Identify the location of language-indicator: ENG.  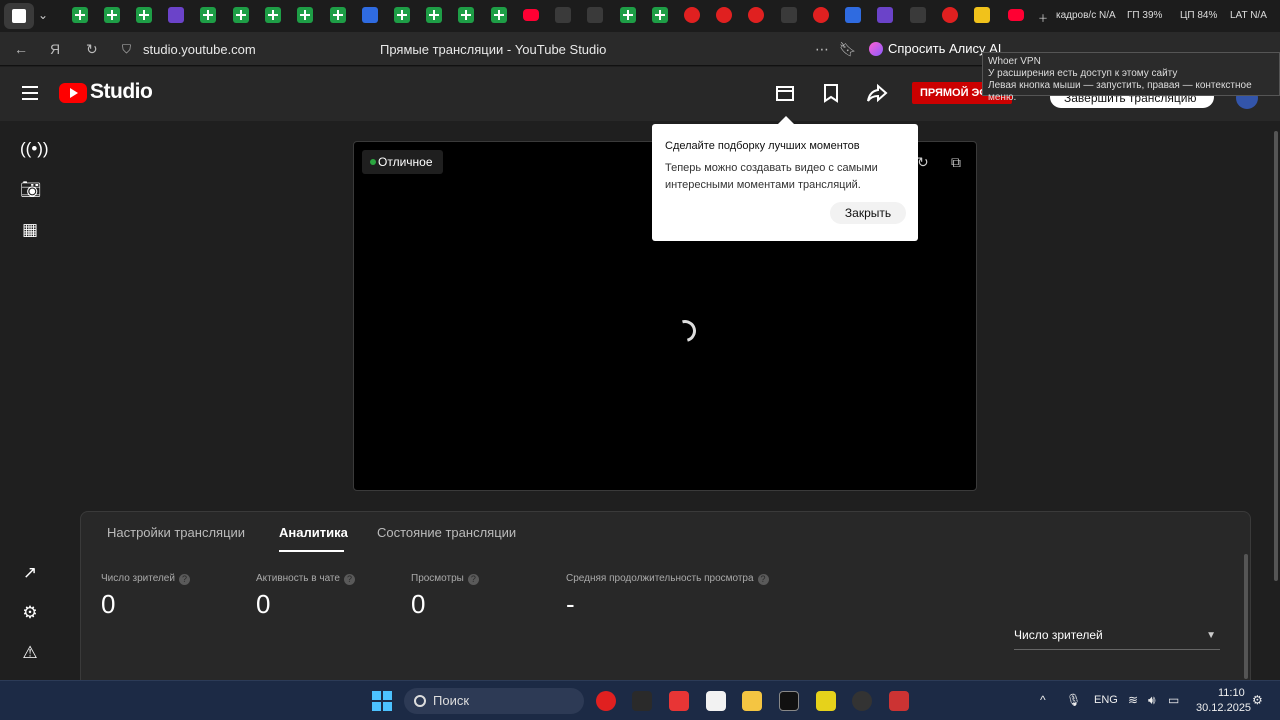
(1106, 700).